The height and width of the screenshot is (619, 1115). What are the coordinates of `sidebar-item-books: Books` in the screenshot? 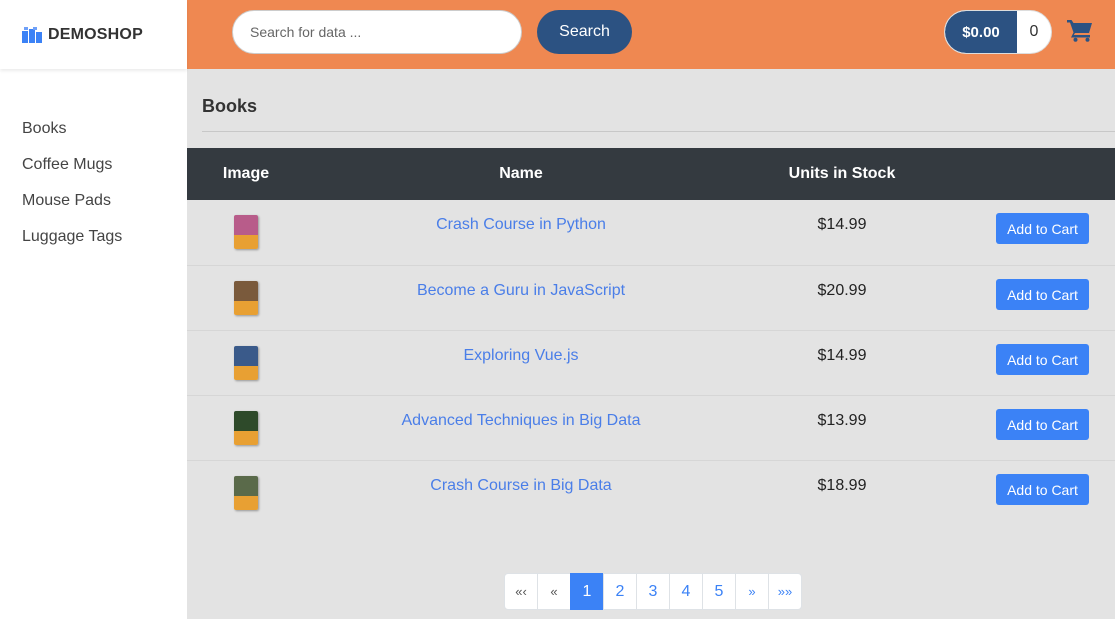 It's located at (93, 129).